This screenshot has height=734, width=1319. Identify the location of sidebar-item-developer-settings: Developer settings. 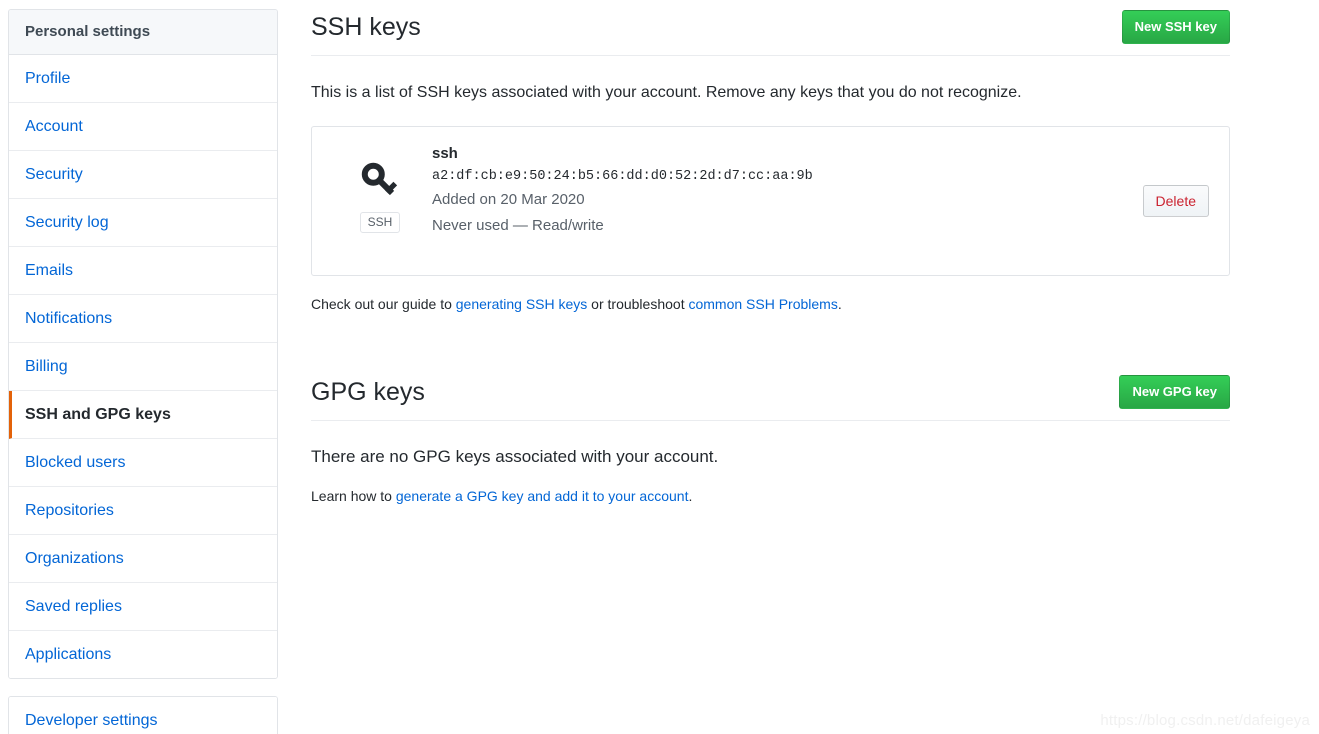
(143, 715).